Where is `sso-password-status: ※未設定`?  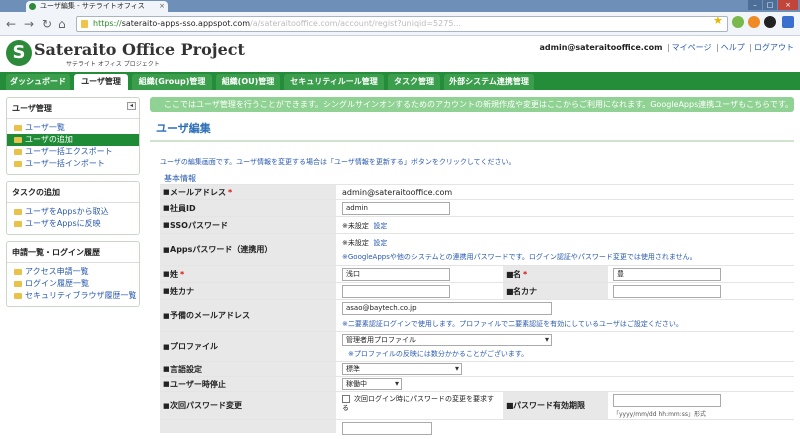
sso-password-status: ※未設定 is located at coordinates (355, 226).